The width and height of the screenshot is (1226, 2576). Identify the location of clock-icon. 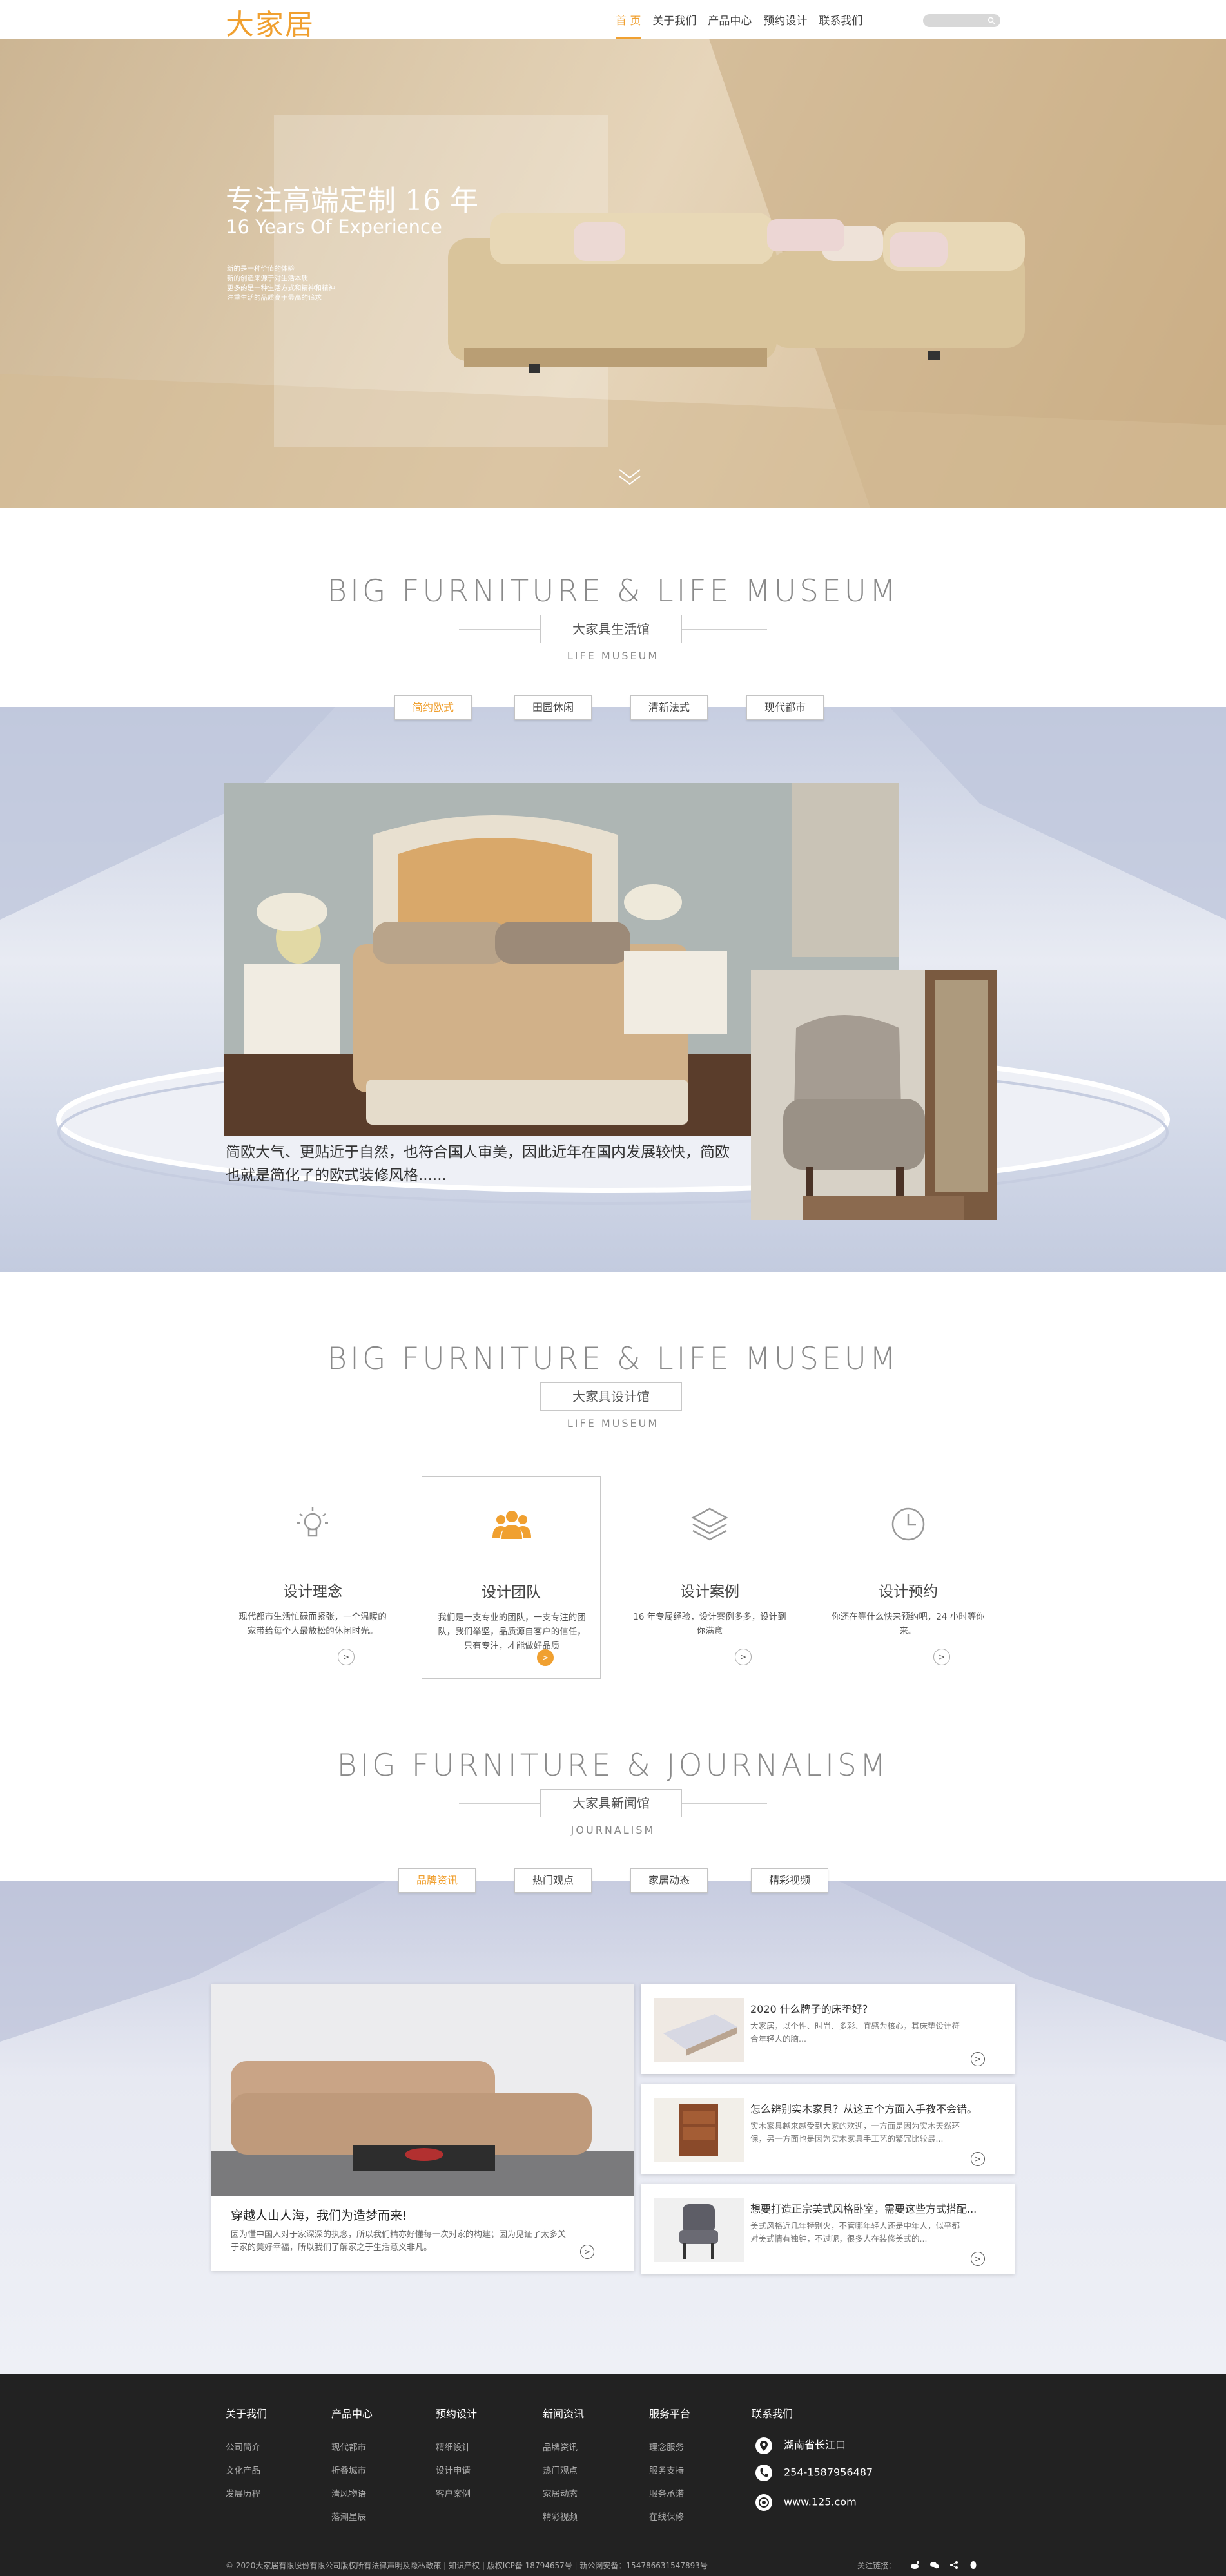
(908, 1524).